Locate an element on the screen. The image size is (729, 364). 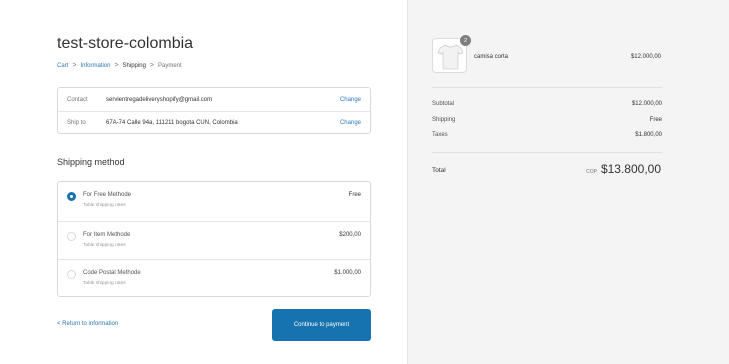
shipping-option-name: For Item Methode is located at coordinates (107, 234).